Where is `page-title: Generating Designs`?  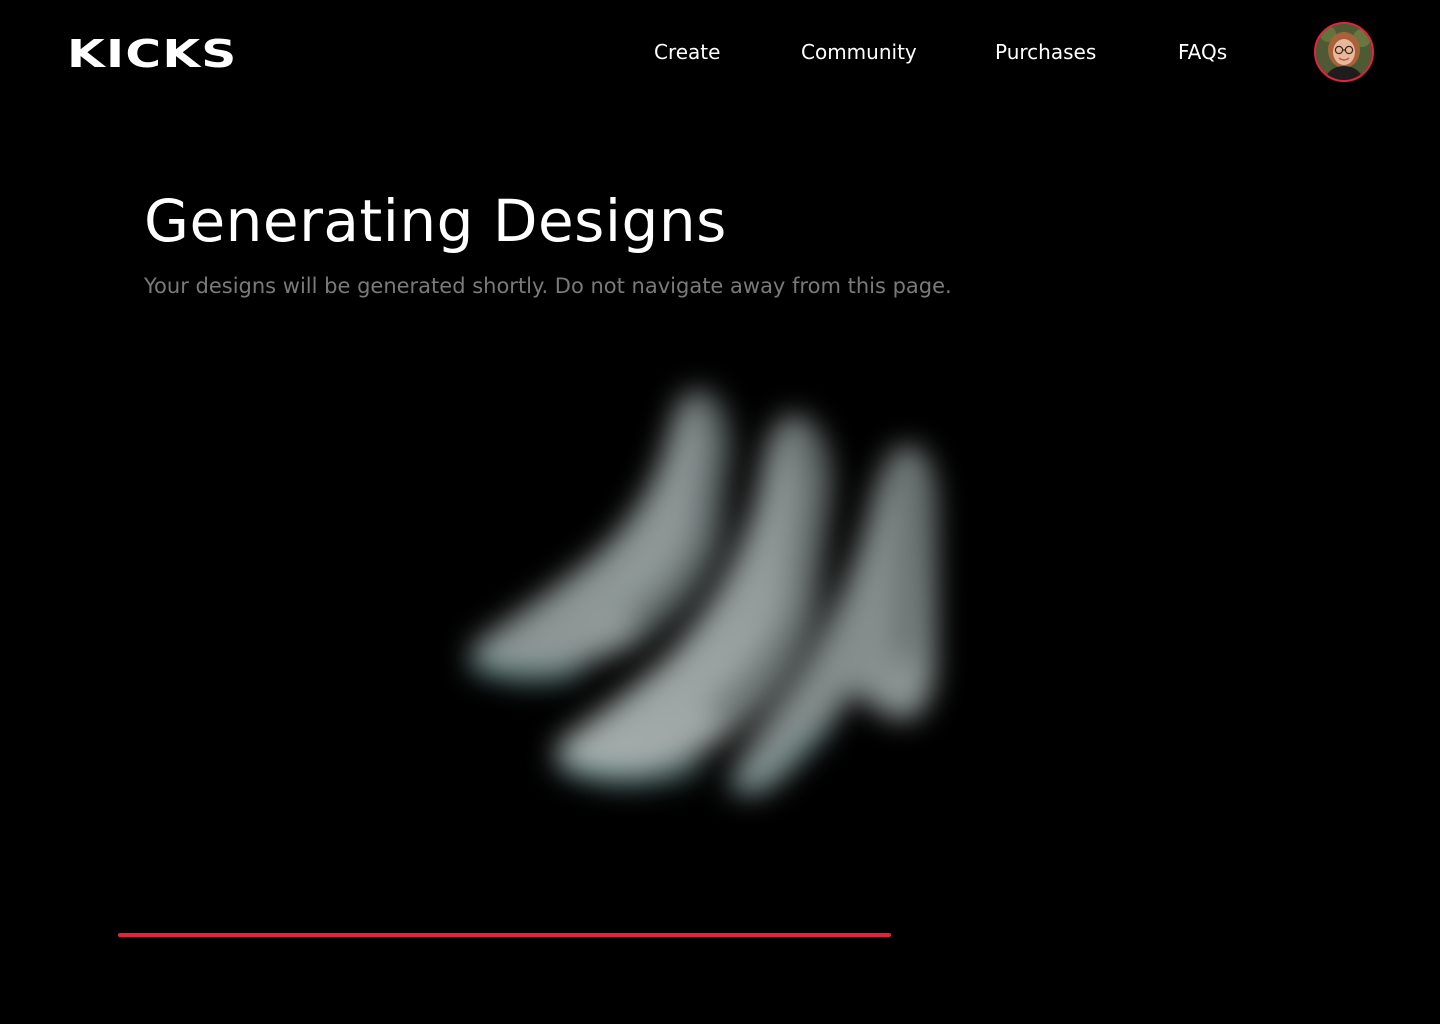 page-title: Generating Designs is located at coordinates (435, 221).